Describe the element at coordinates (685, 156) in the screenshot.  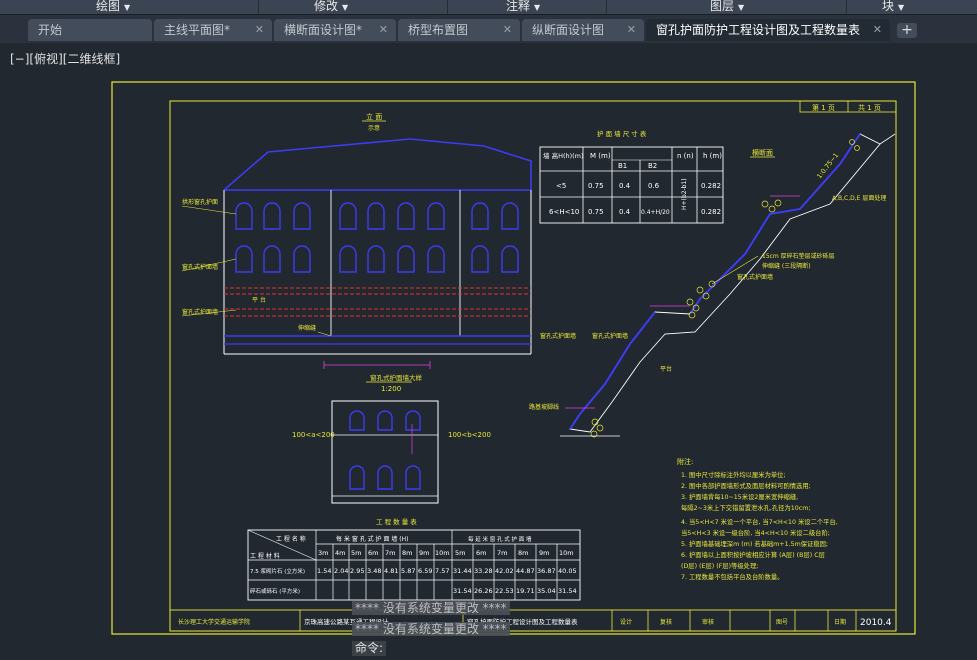
I see `dim-header-n: n (n)` at that location.